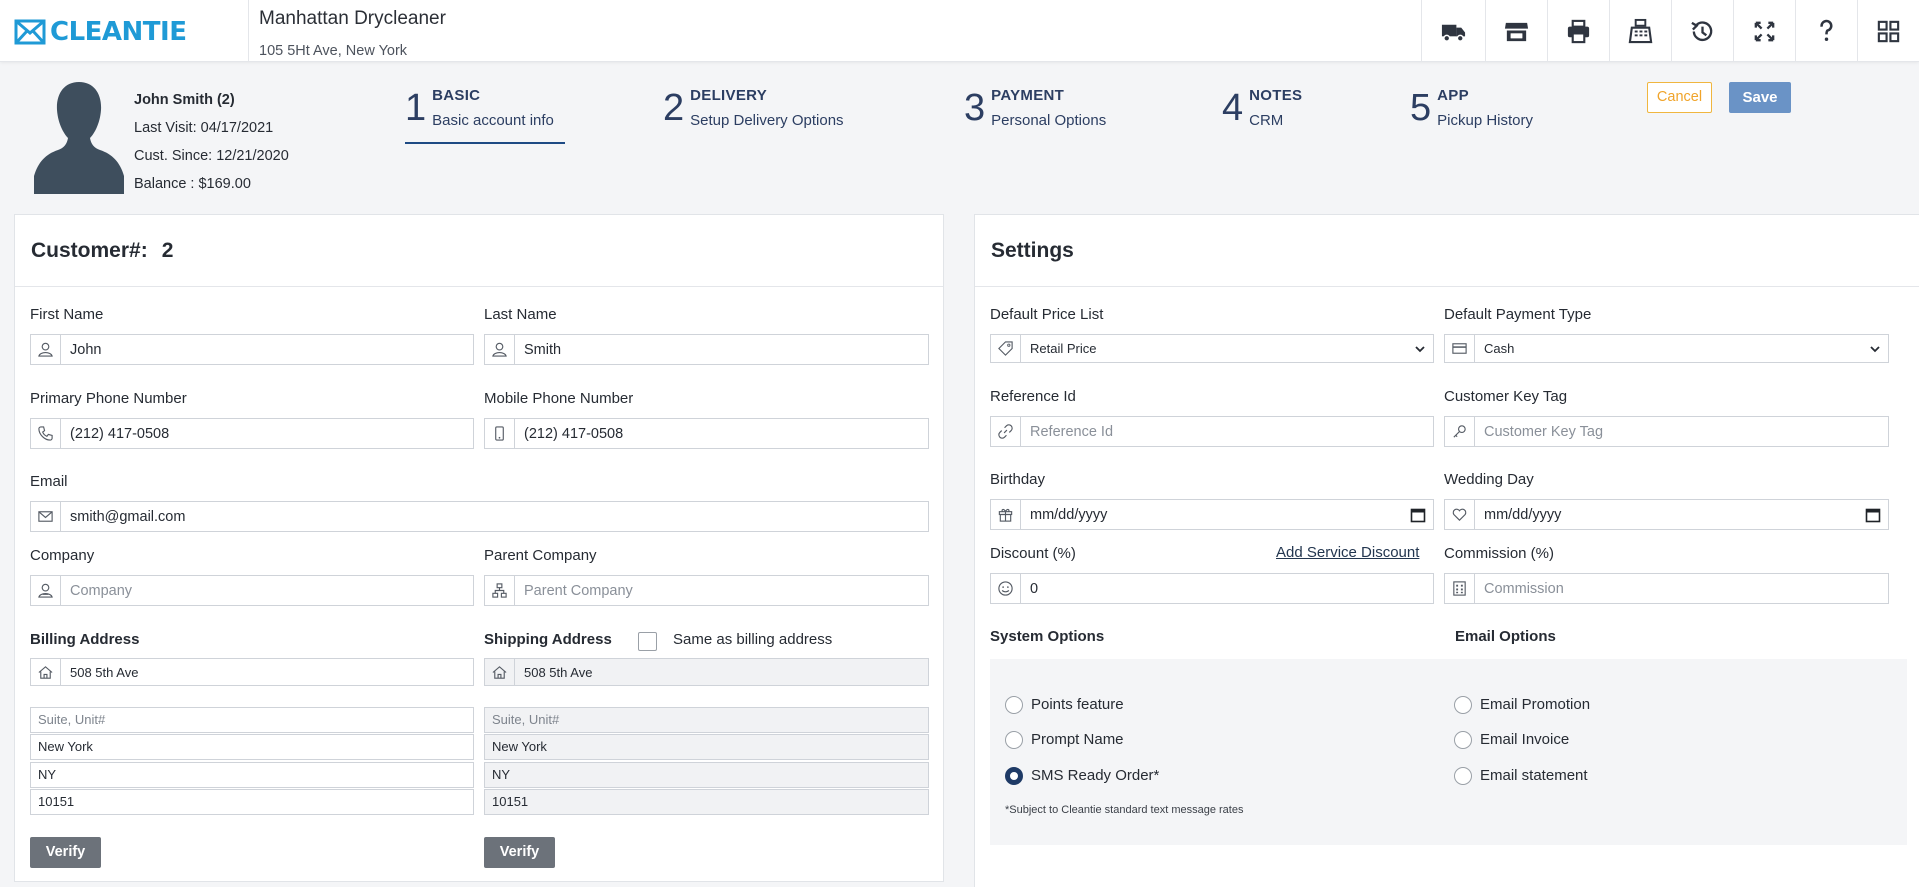  Describe the element at coordinates (548, 639) in the screenshot. I see `shipping-address-label: Shipping Address` at that location.